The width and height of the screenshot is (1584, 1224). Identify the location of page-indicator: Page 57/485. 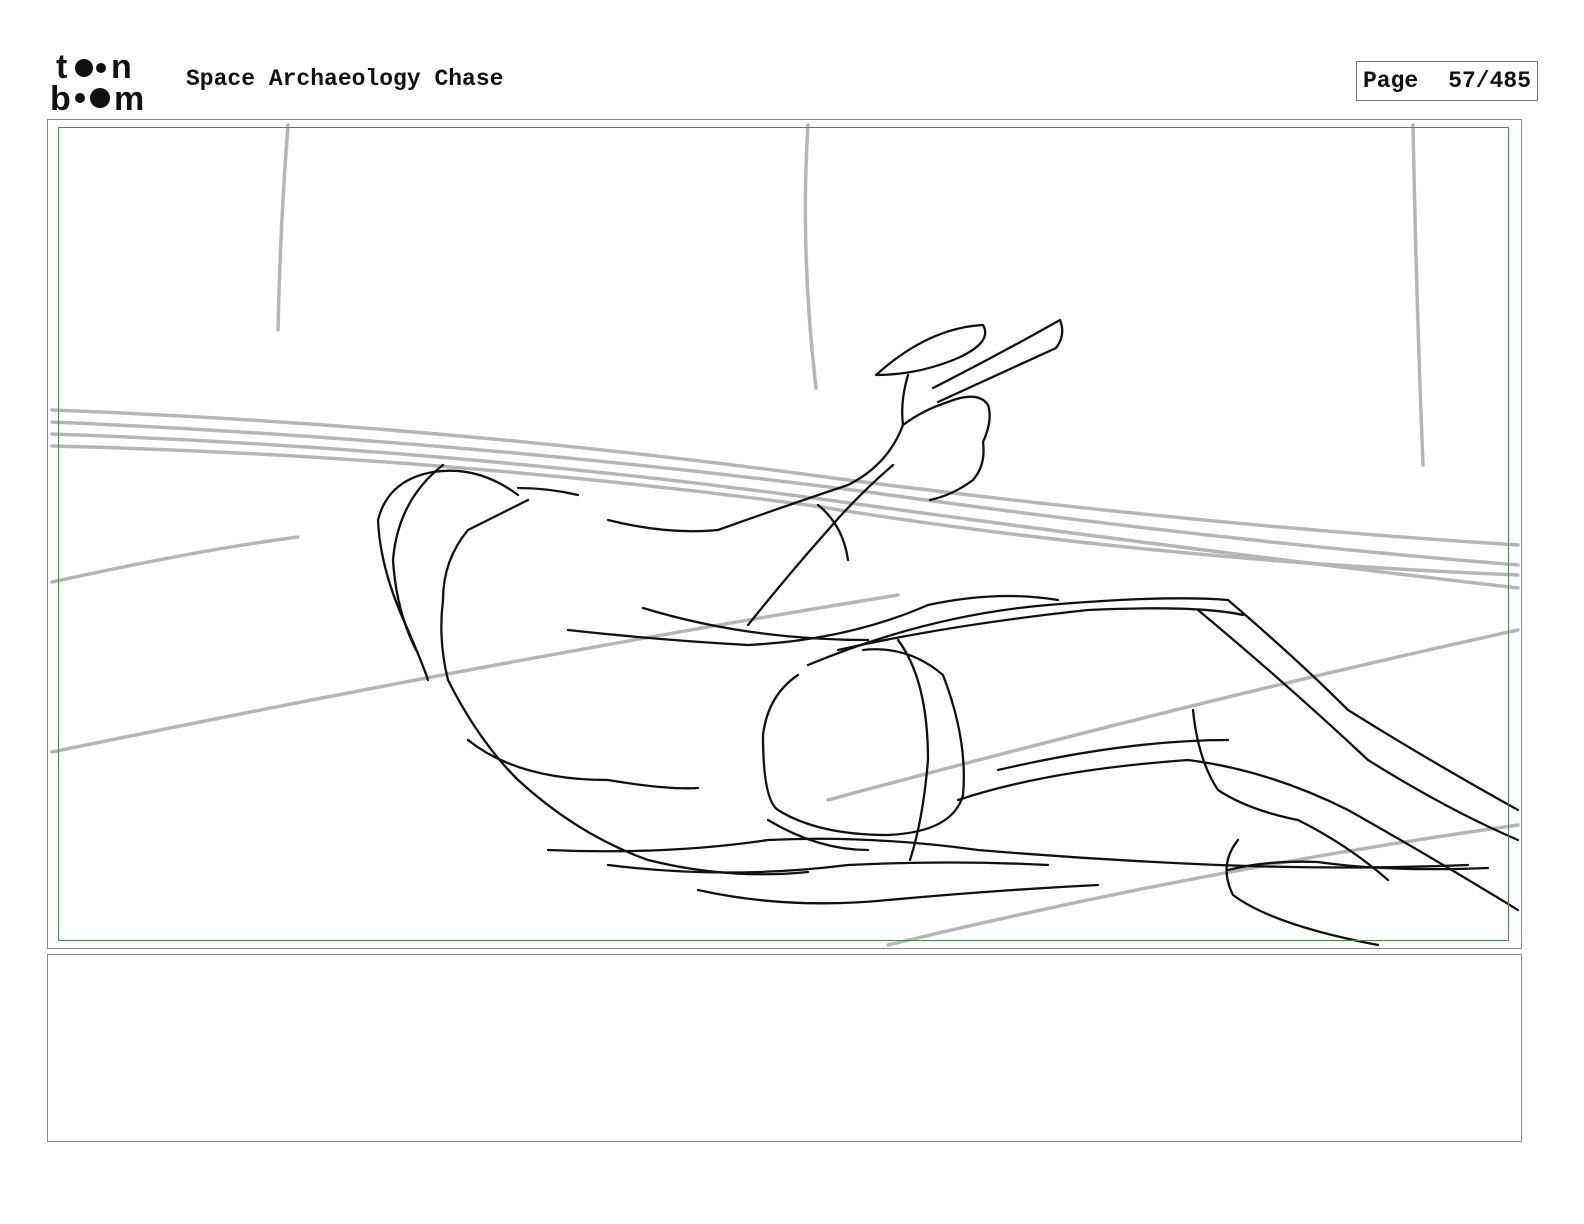
(1447, 81).